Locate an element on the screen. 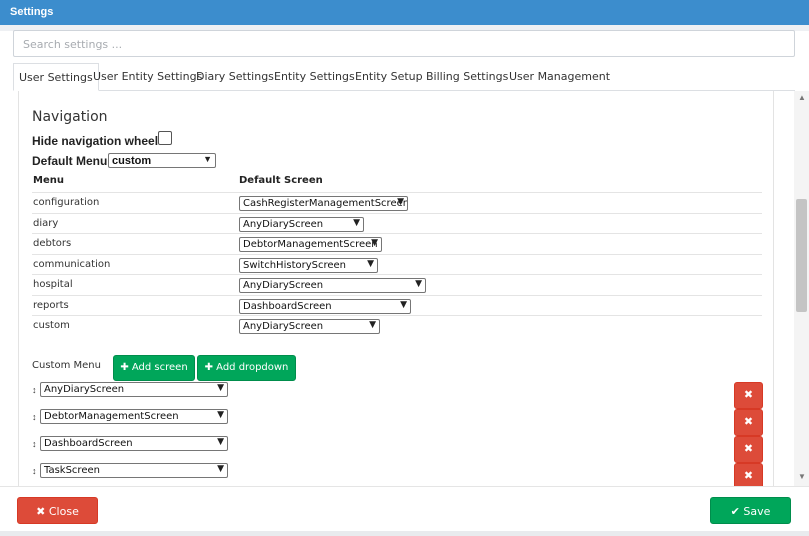  window-title: Settings is located at coordinates (404, 12).